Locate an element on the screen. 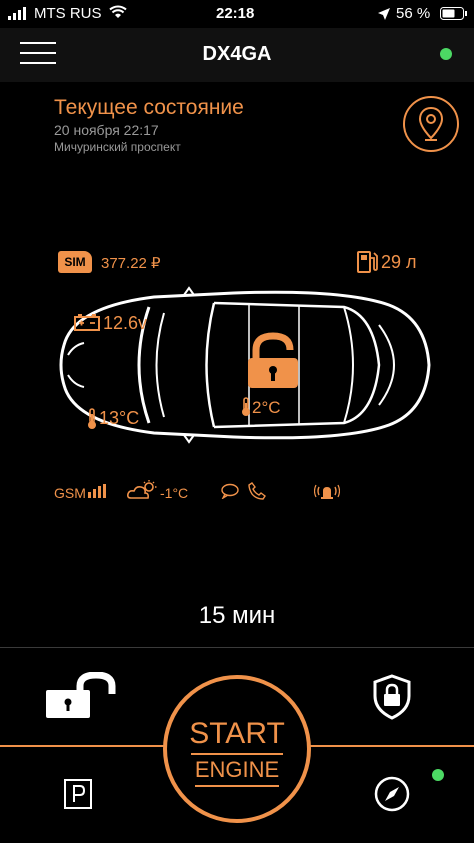  start-label: START is located at coordinates (237, 733).